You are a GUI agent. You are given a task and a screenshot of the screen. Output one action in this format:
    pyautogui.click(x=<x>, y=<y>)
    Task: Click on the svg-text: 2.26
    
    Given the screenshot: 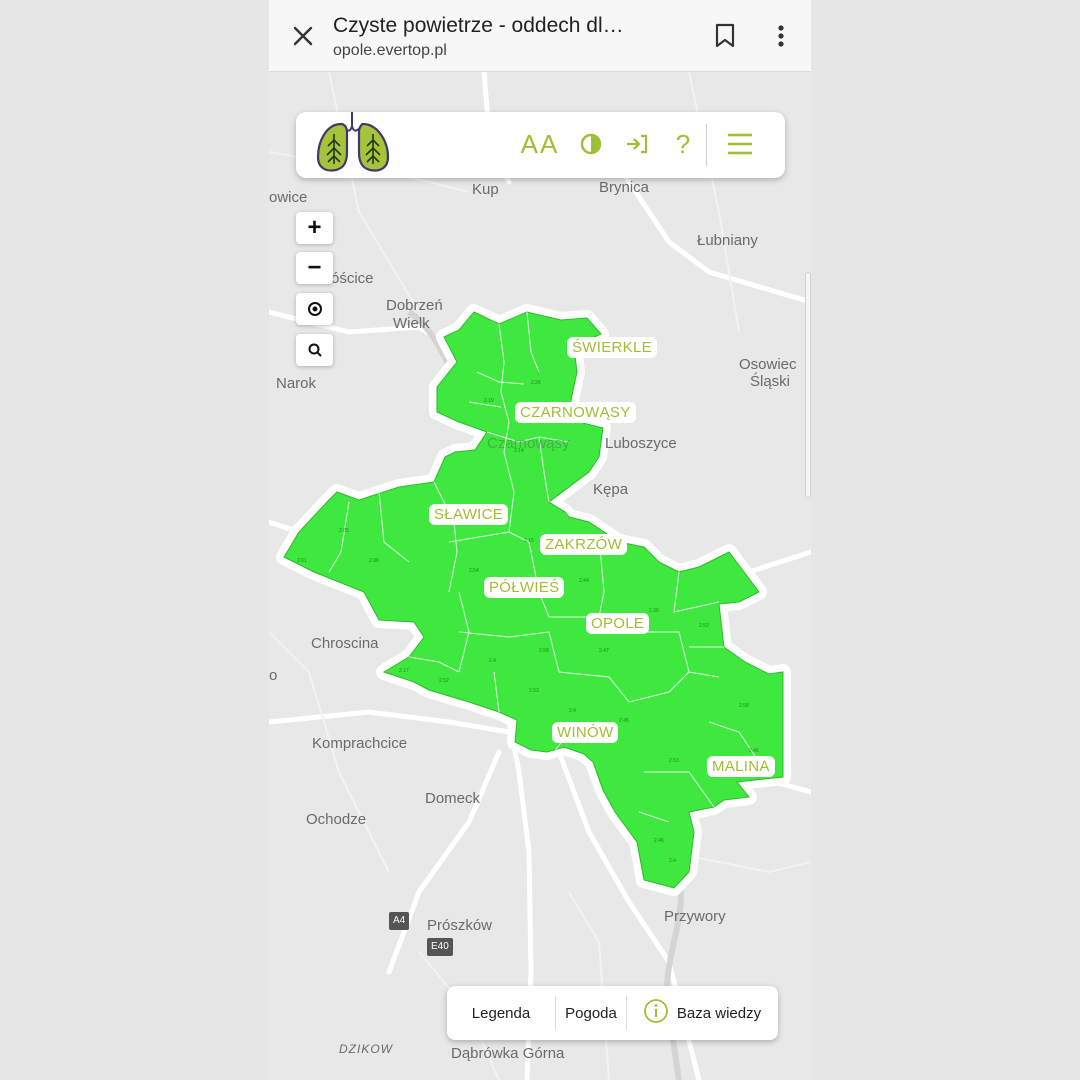 What is the action you would take?
    pyautogui.click(x=536, y=383)
    